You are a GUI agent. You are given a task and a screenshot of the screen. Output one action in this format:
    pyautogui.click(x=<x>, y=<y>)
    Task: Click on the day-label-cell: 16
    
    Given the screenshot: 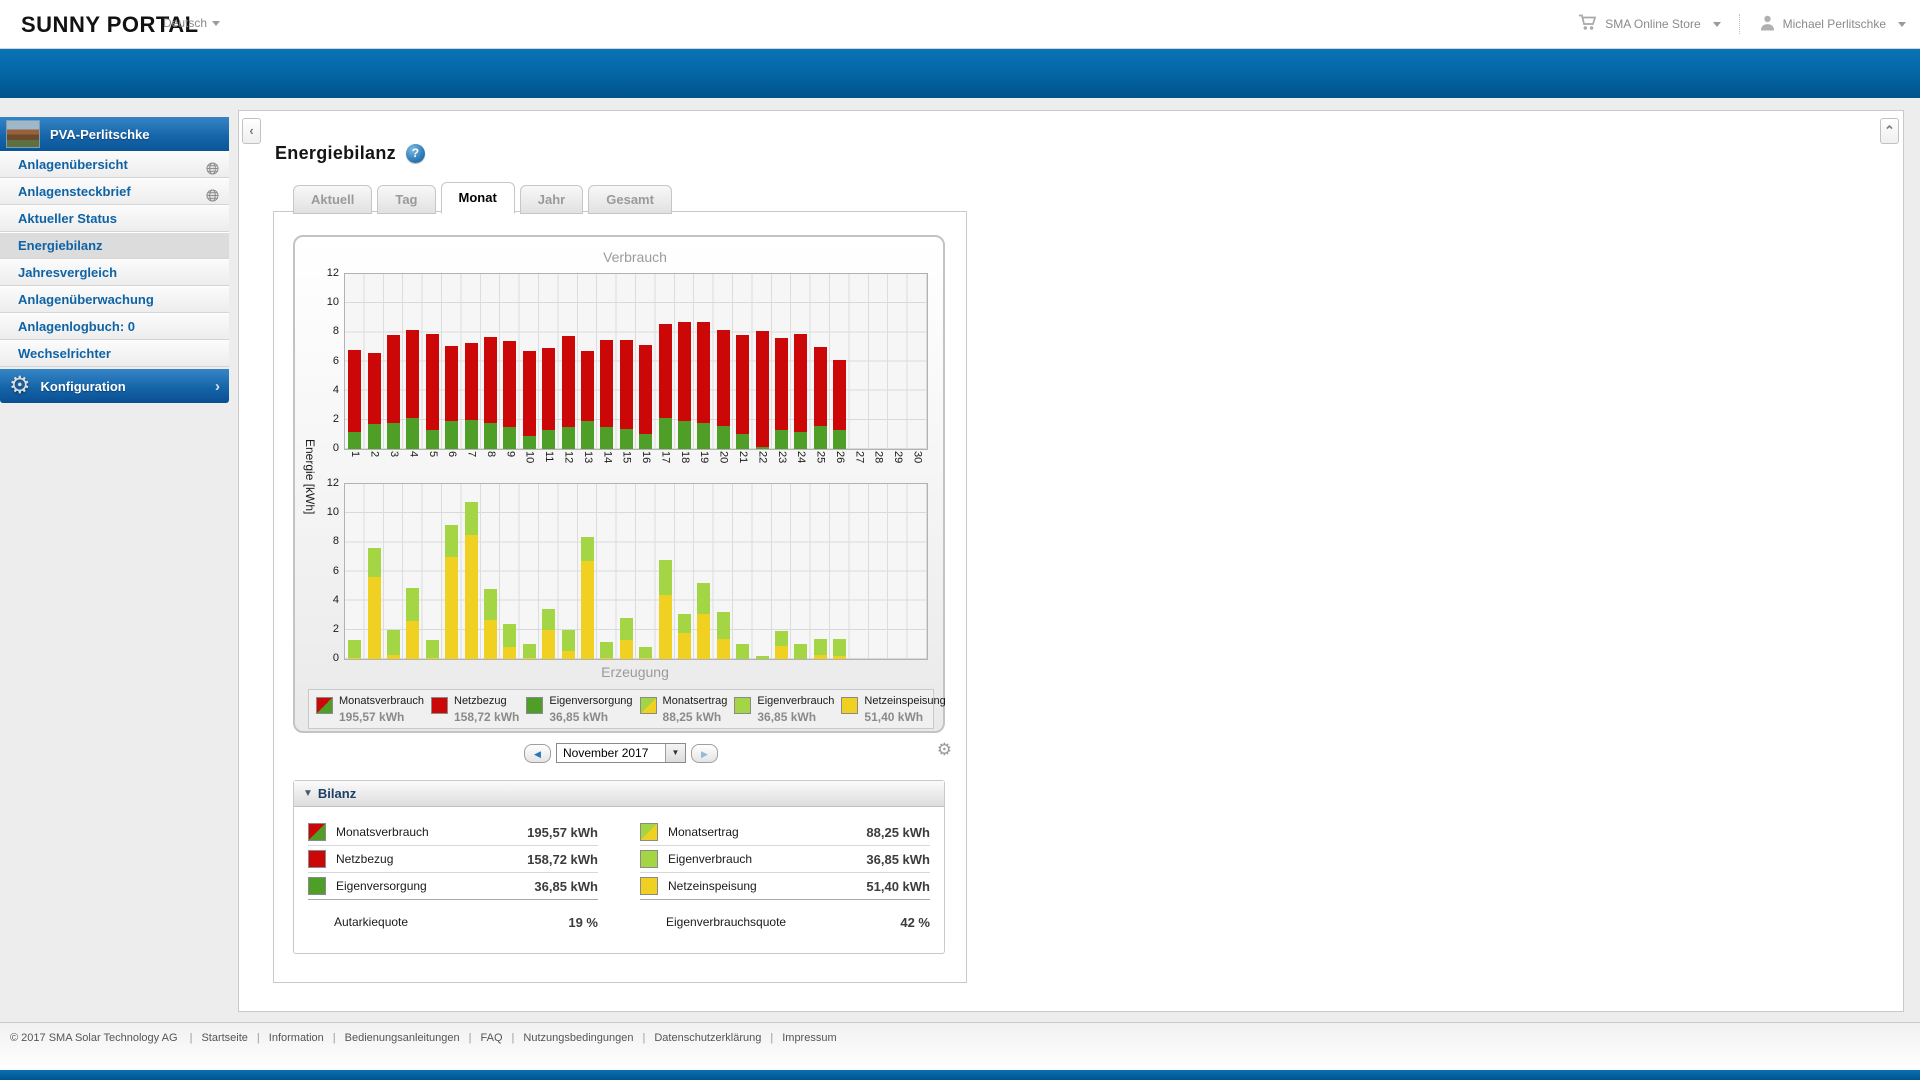 What is the action you would take?
    pyautogui.click(x=645, y=466)
    